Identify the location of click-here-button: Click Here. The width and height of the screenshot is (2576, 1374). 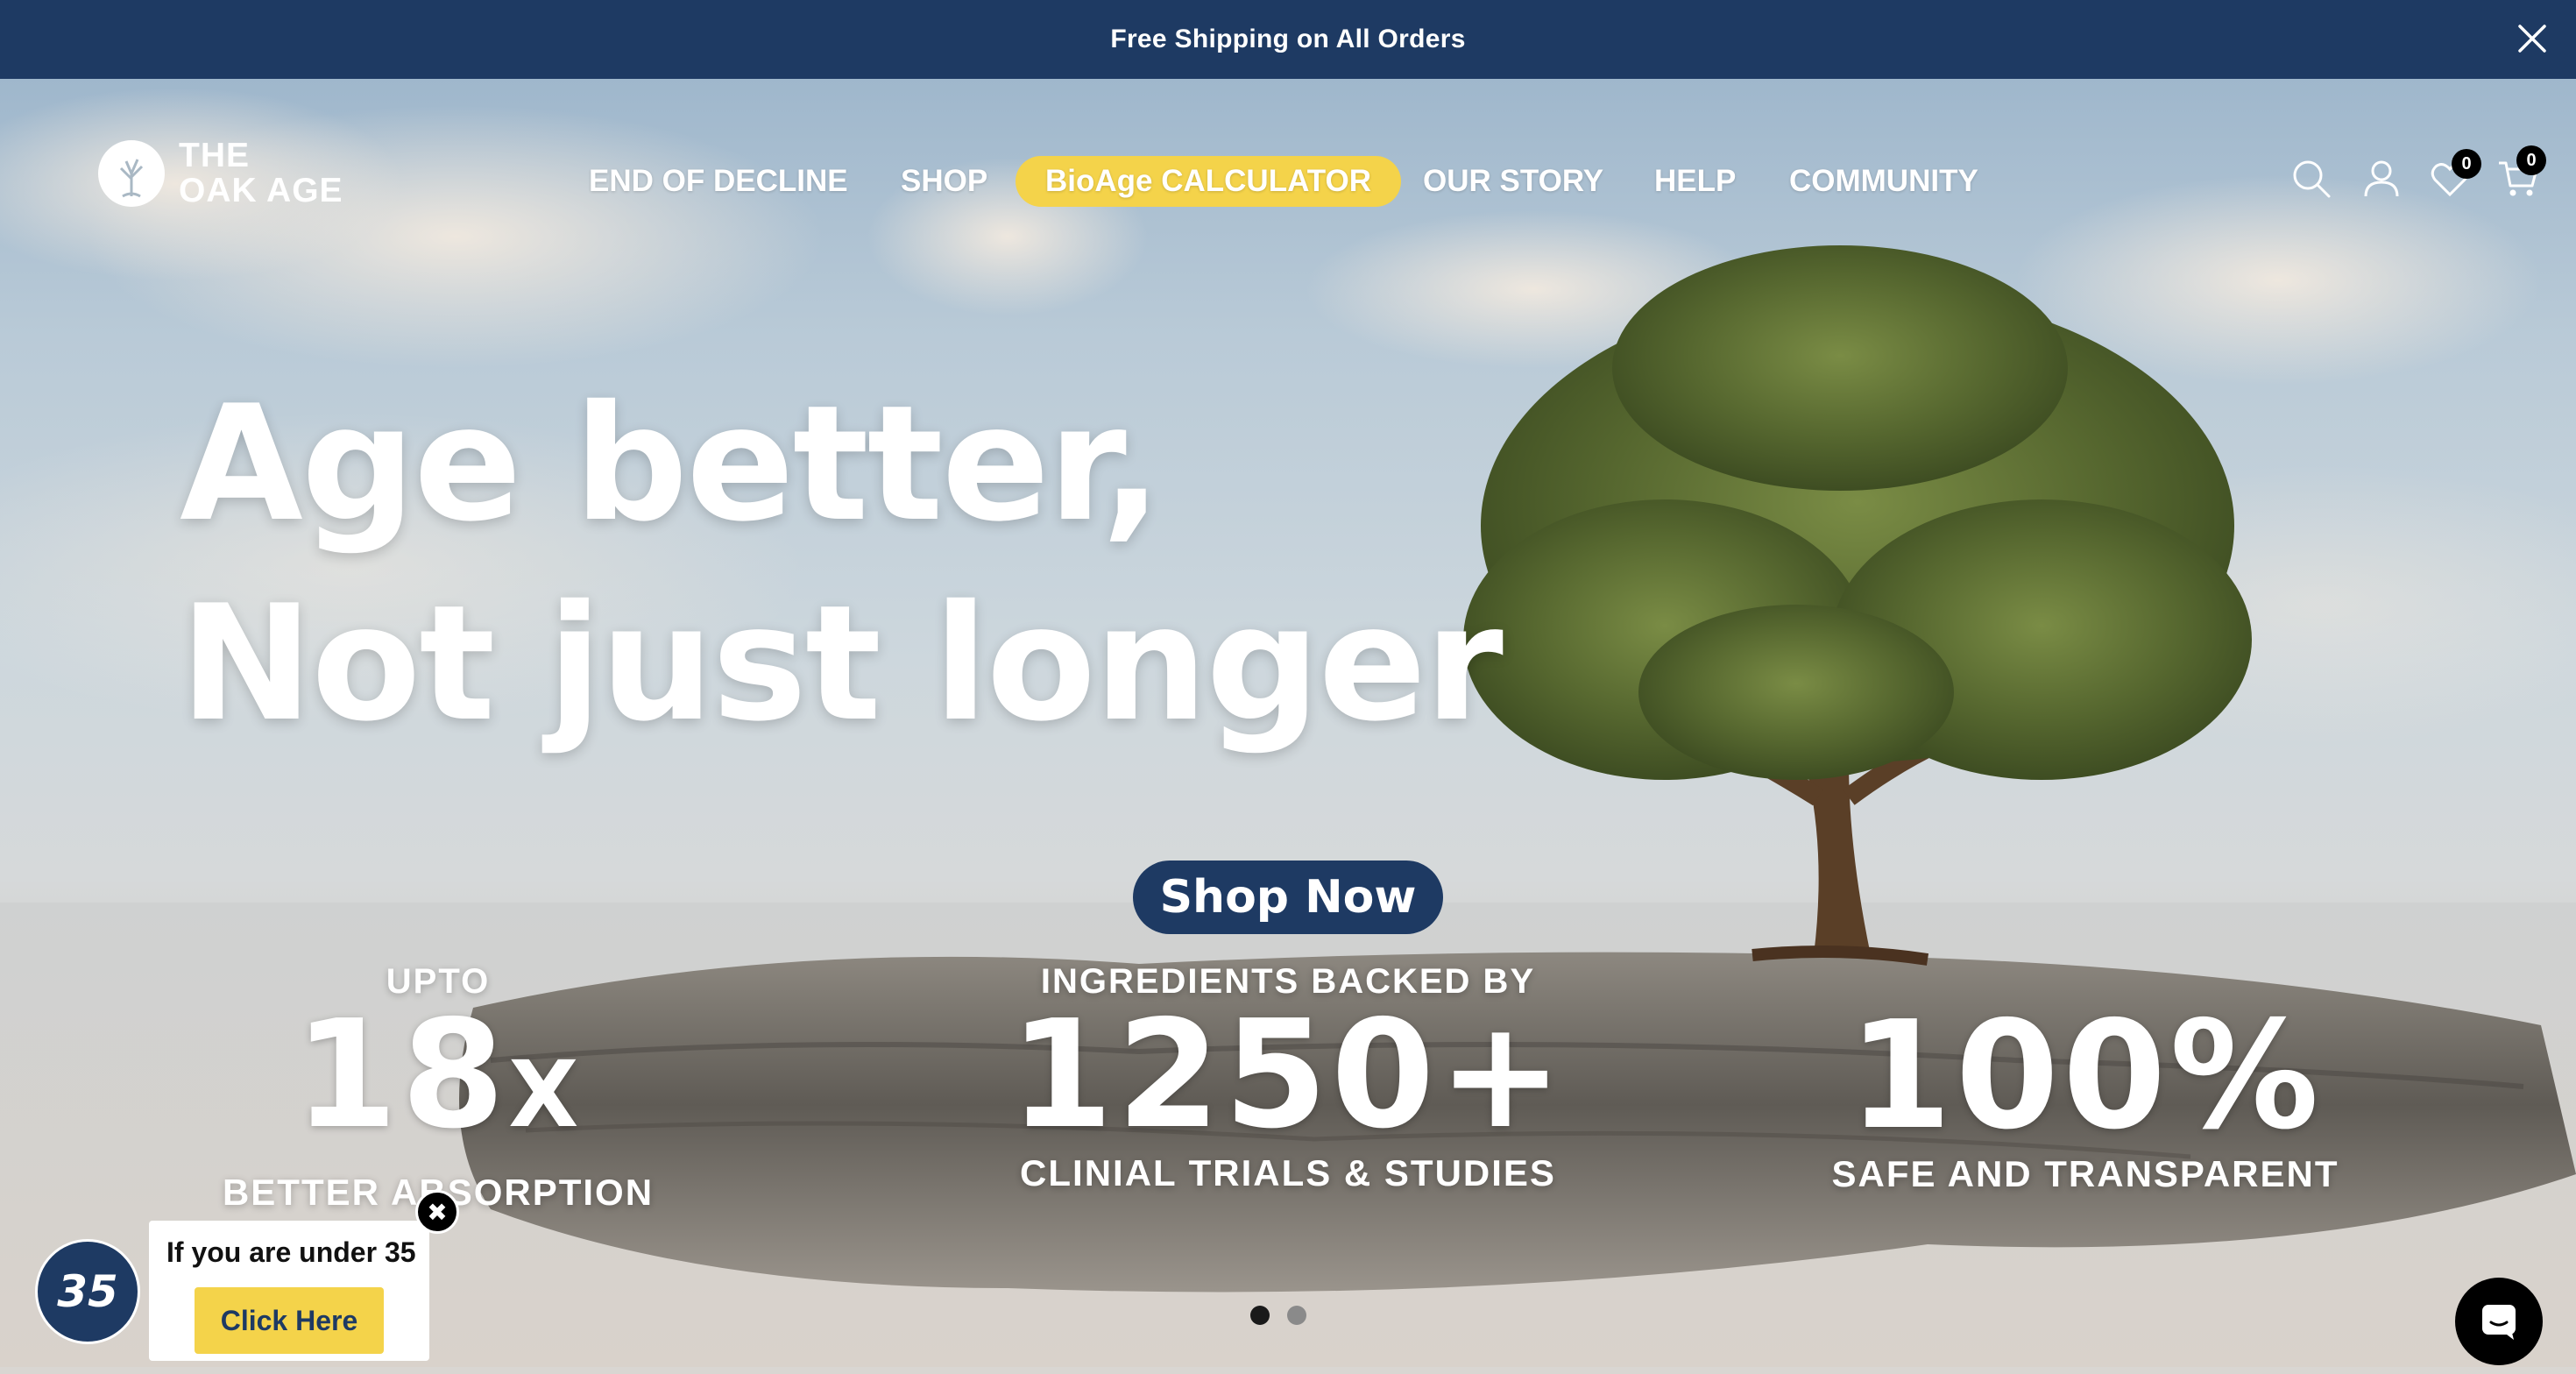
(289, 1320).